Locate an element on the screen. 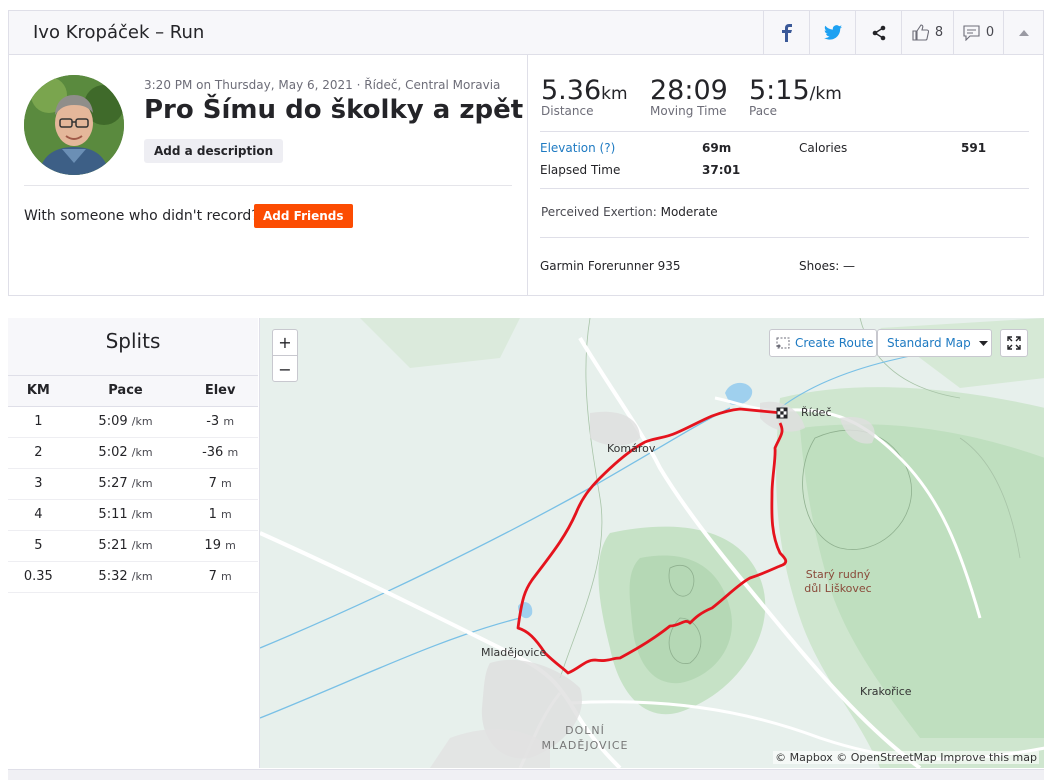 This screenshot has width=1053, height=780. split-pace: 5:11 /km is located at coordinates (125, 515).